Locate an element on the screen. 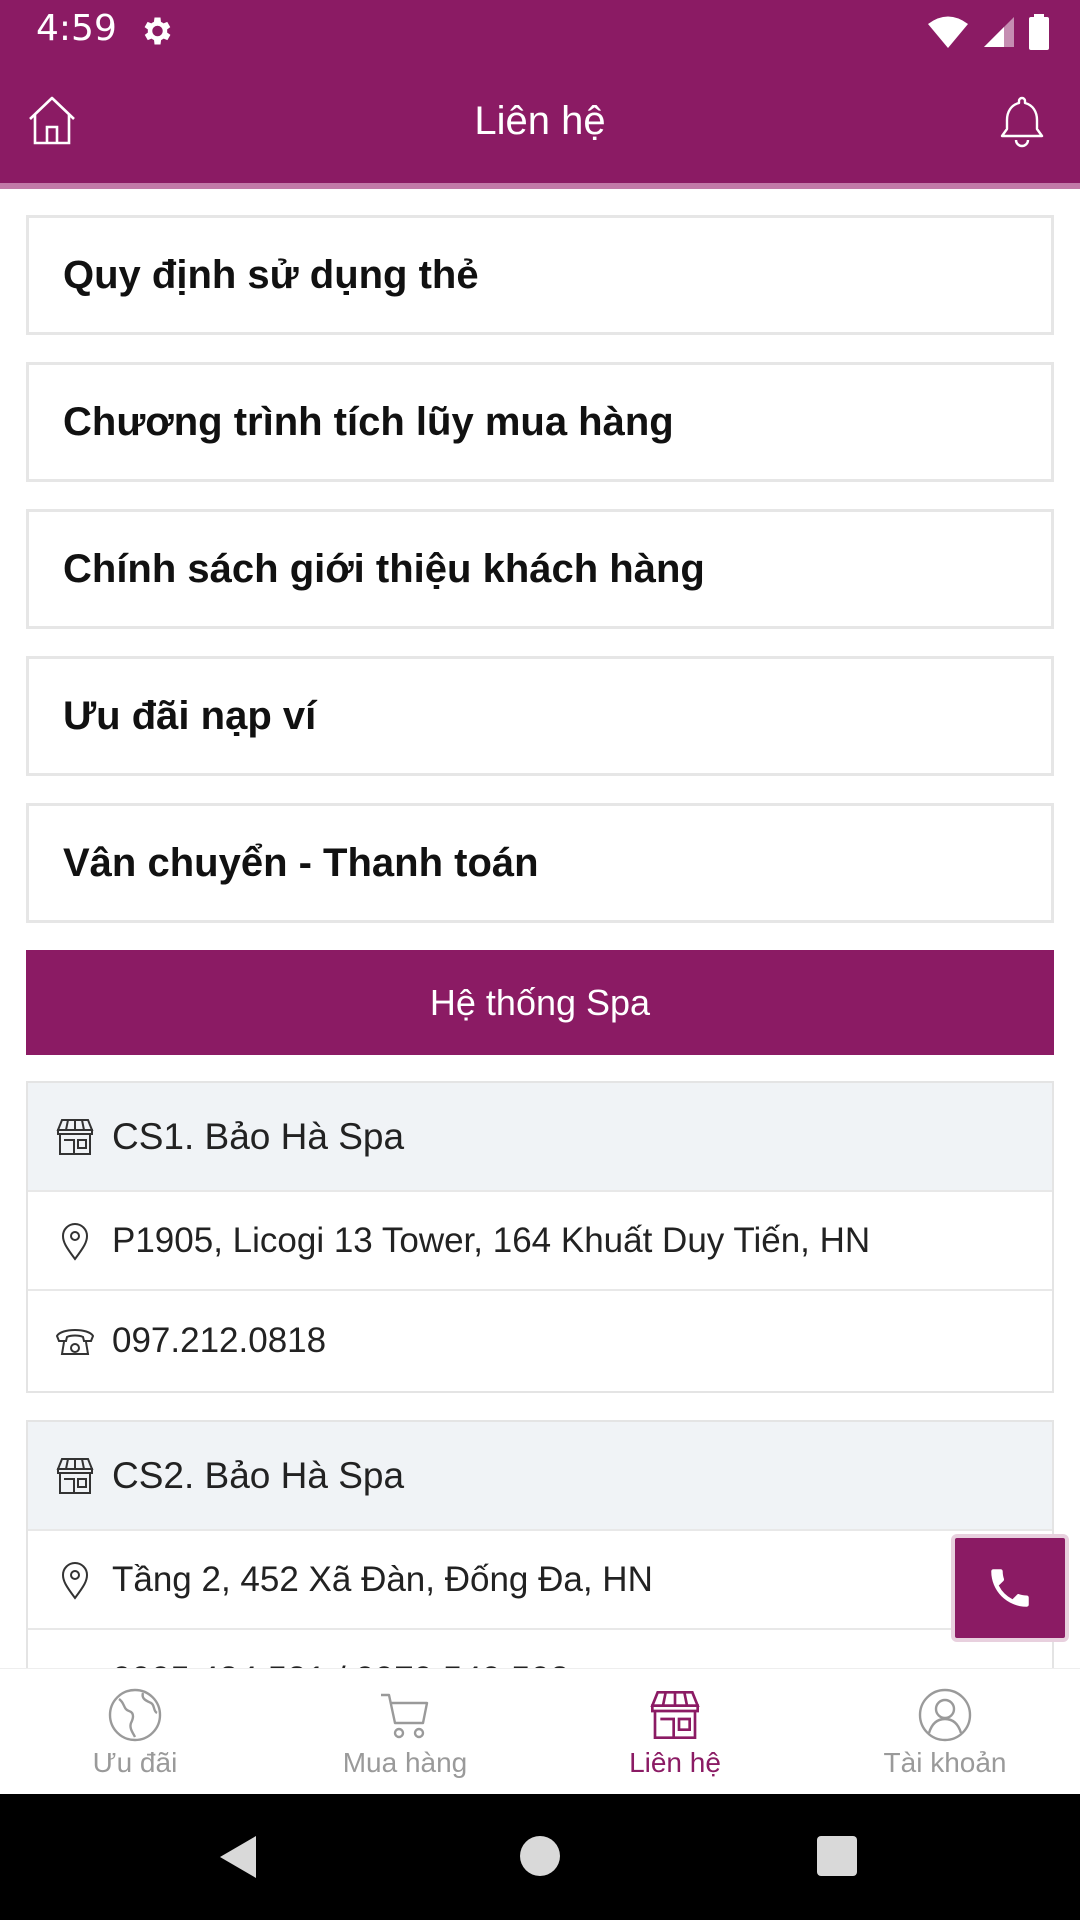  nav-label: Mua hàng is located at coordinates (405, 1762).